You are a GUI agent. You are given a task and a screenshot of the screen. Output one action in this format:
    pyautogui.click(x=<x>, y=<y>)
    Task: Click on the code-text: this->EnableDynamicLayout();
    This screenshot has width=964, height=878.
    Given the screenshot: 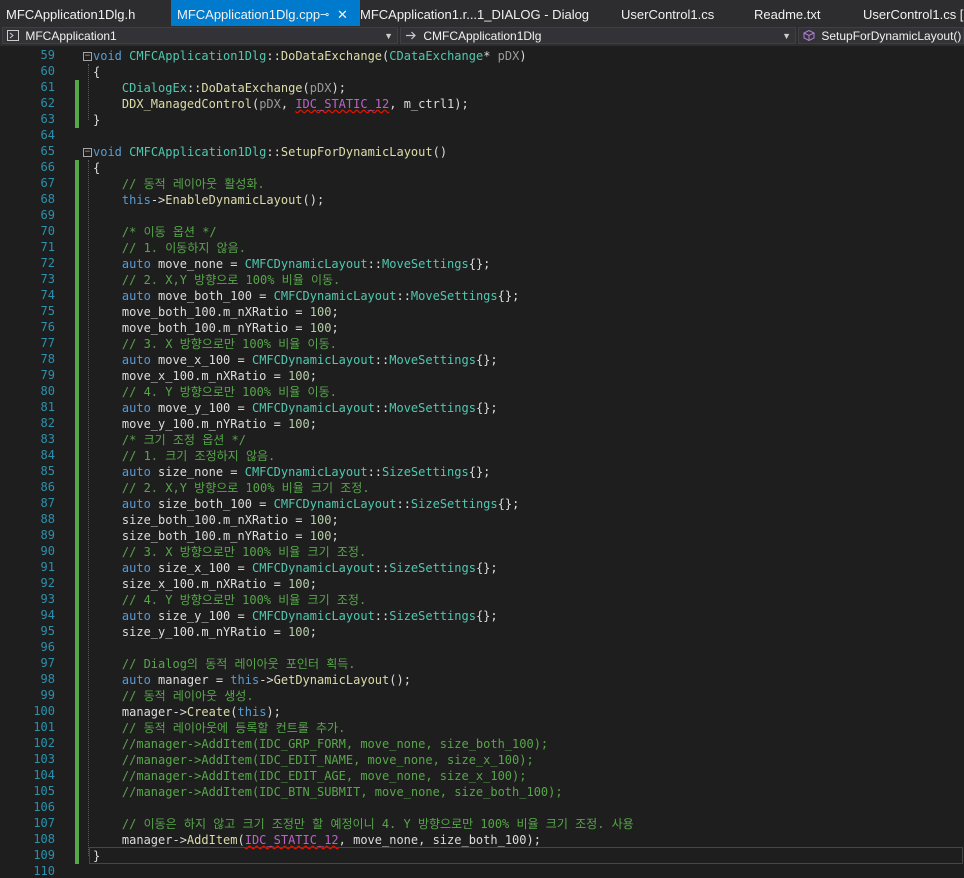 What is the action you would take?
    pyautogui.click(x=223, y=200)
    